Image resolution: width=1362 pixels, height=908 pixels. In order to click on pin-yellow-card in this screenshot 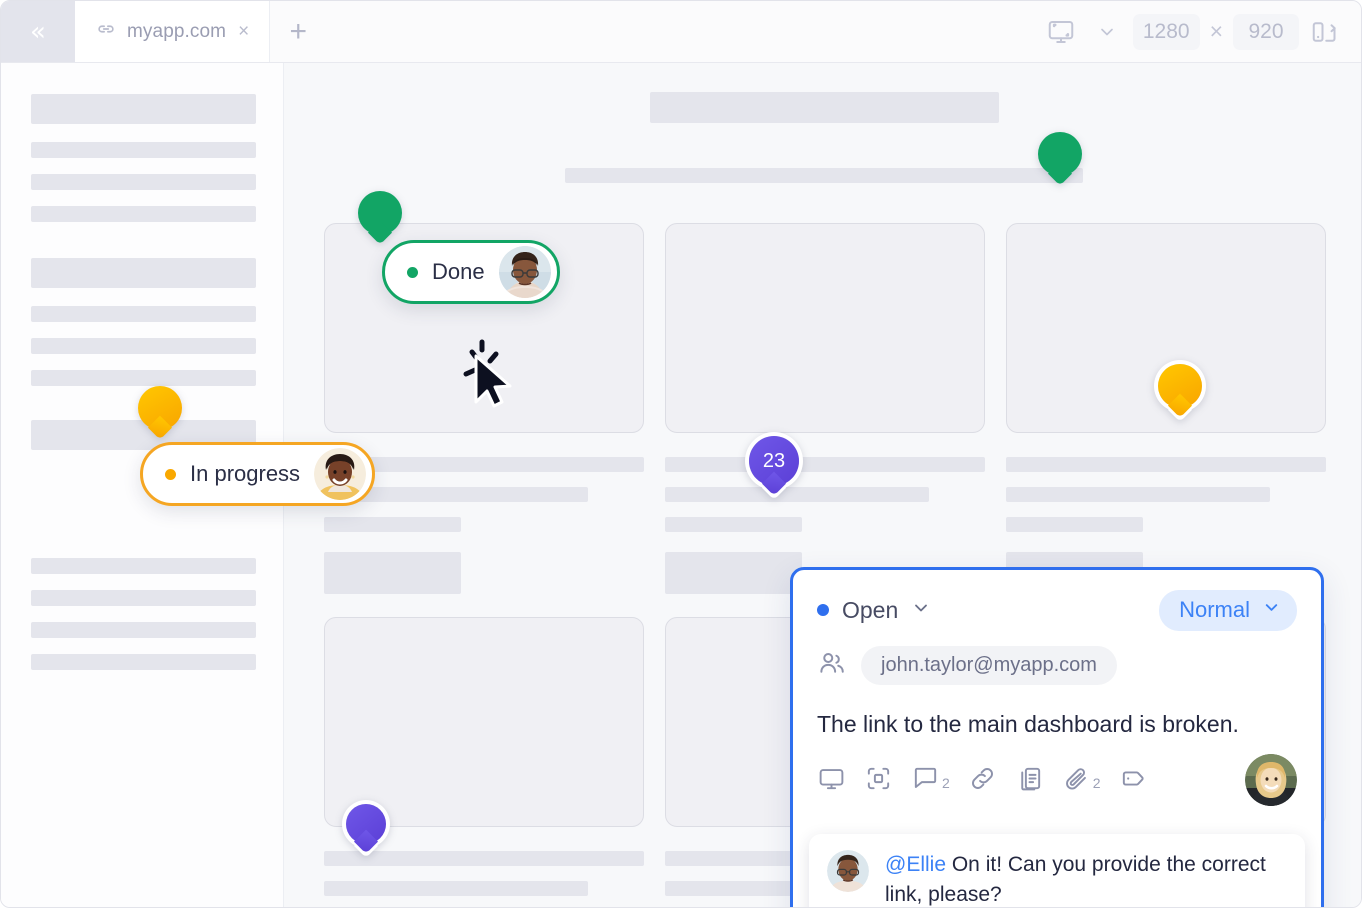, I will do `click(1180, 386)`.